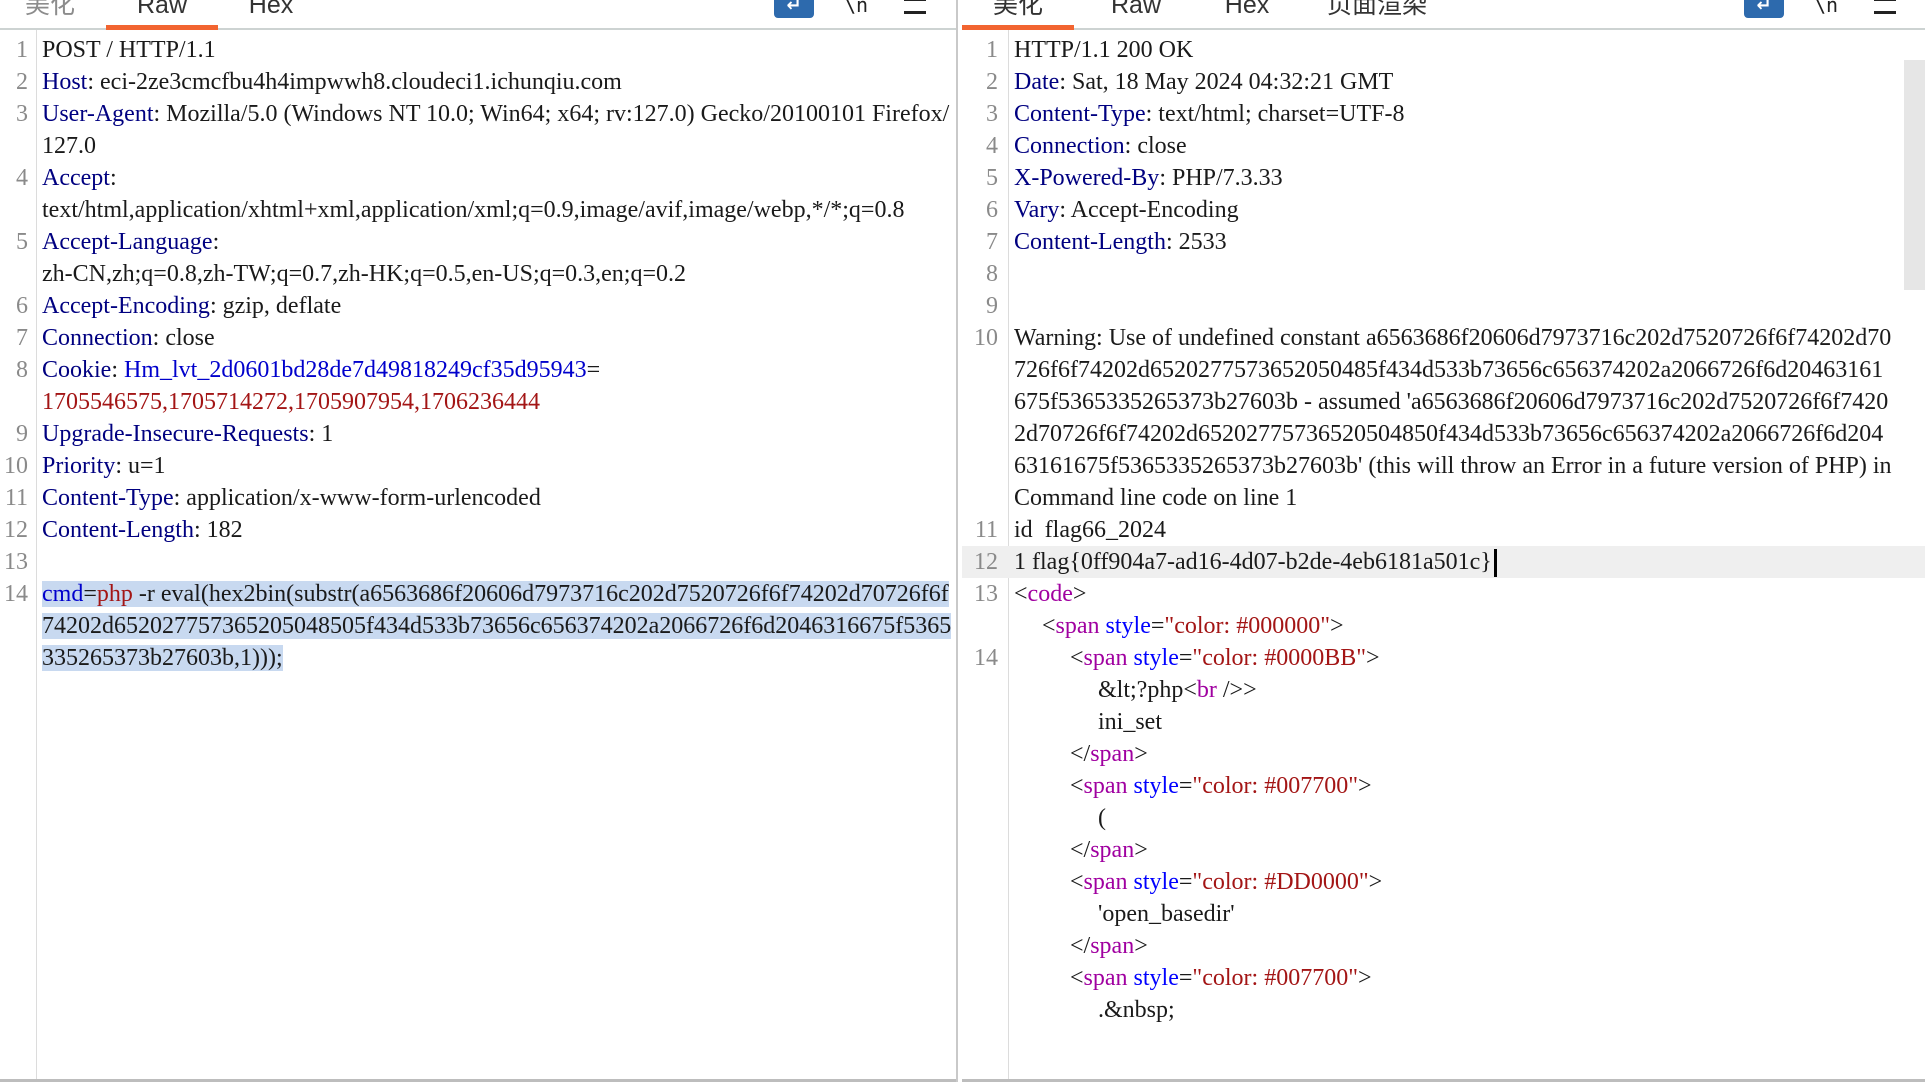 This screenshot has width=1925, height=1082. What do you see at coordinates (1914, 175) in the screenshot?
I see `vertical-scrollbar` at bounding box center [1914, 175].